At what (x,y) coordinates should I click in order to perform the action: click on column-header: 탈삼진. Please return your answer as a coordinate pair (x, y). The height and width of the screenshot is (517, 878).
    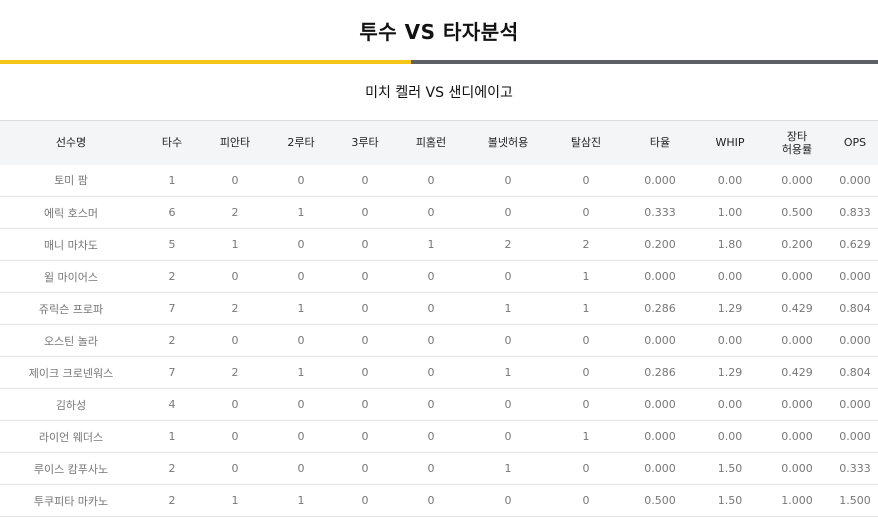
    Looking at the image, I should click on (586, 143).